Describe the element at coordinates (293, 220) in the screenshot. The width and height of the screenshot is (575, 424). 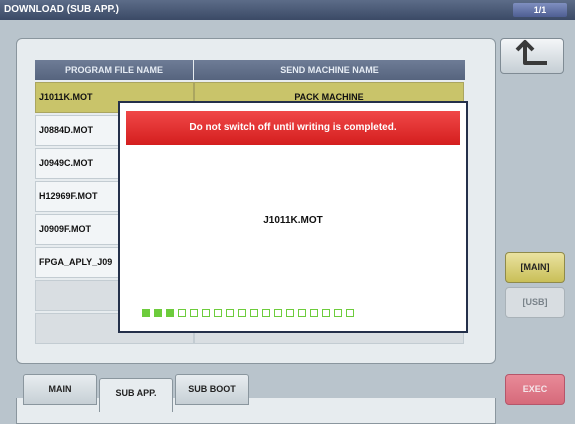
I see `writing-file-name: J1011K.MOT` at that location.